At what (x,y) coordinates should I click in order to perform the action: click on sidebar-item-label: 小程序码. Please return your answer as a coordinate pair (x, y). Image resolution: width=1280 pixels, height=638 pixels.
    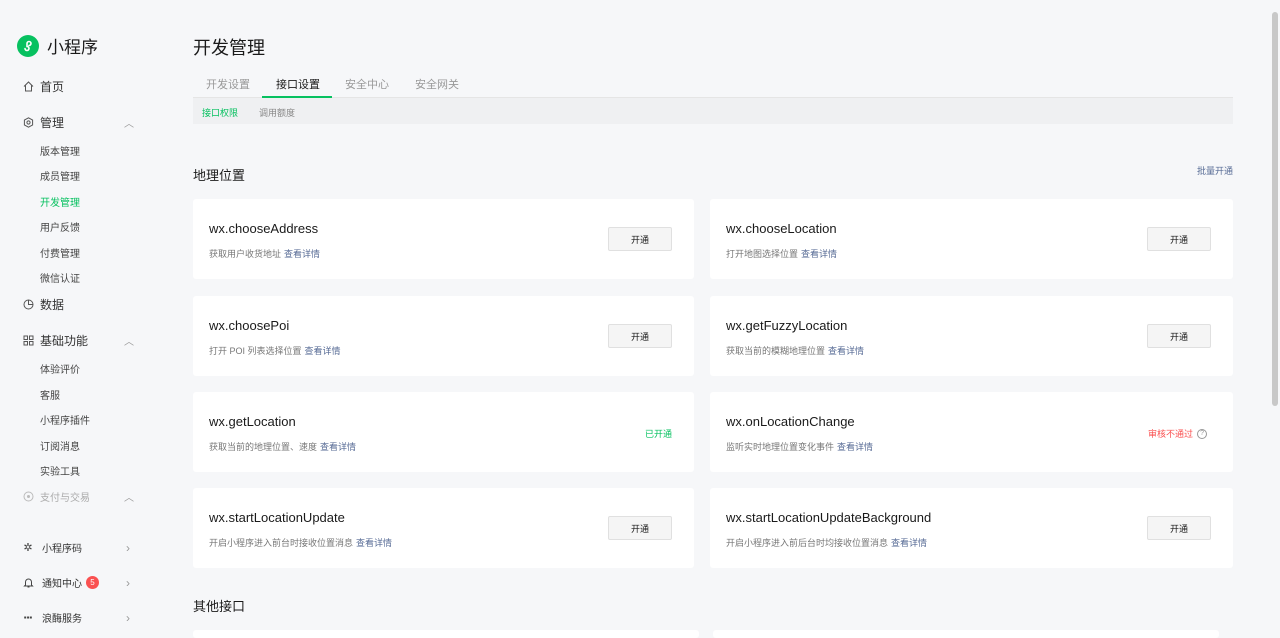
    Looking at the image, I should click on (62, 549).